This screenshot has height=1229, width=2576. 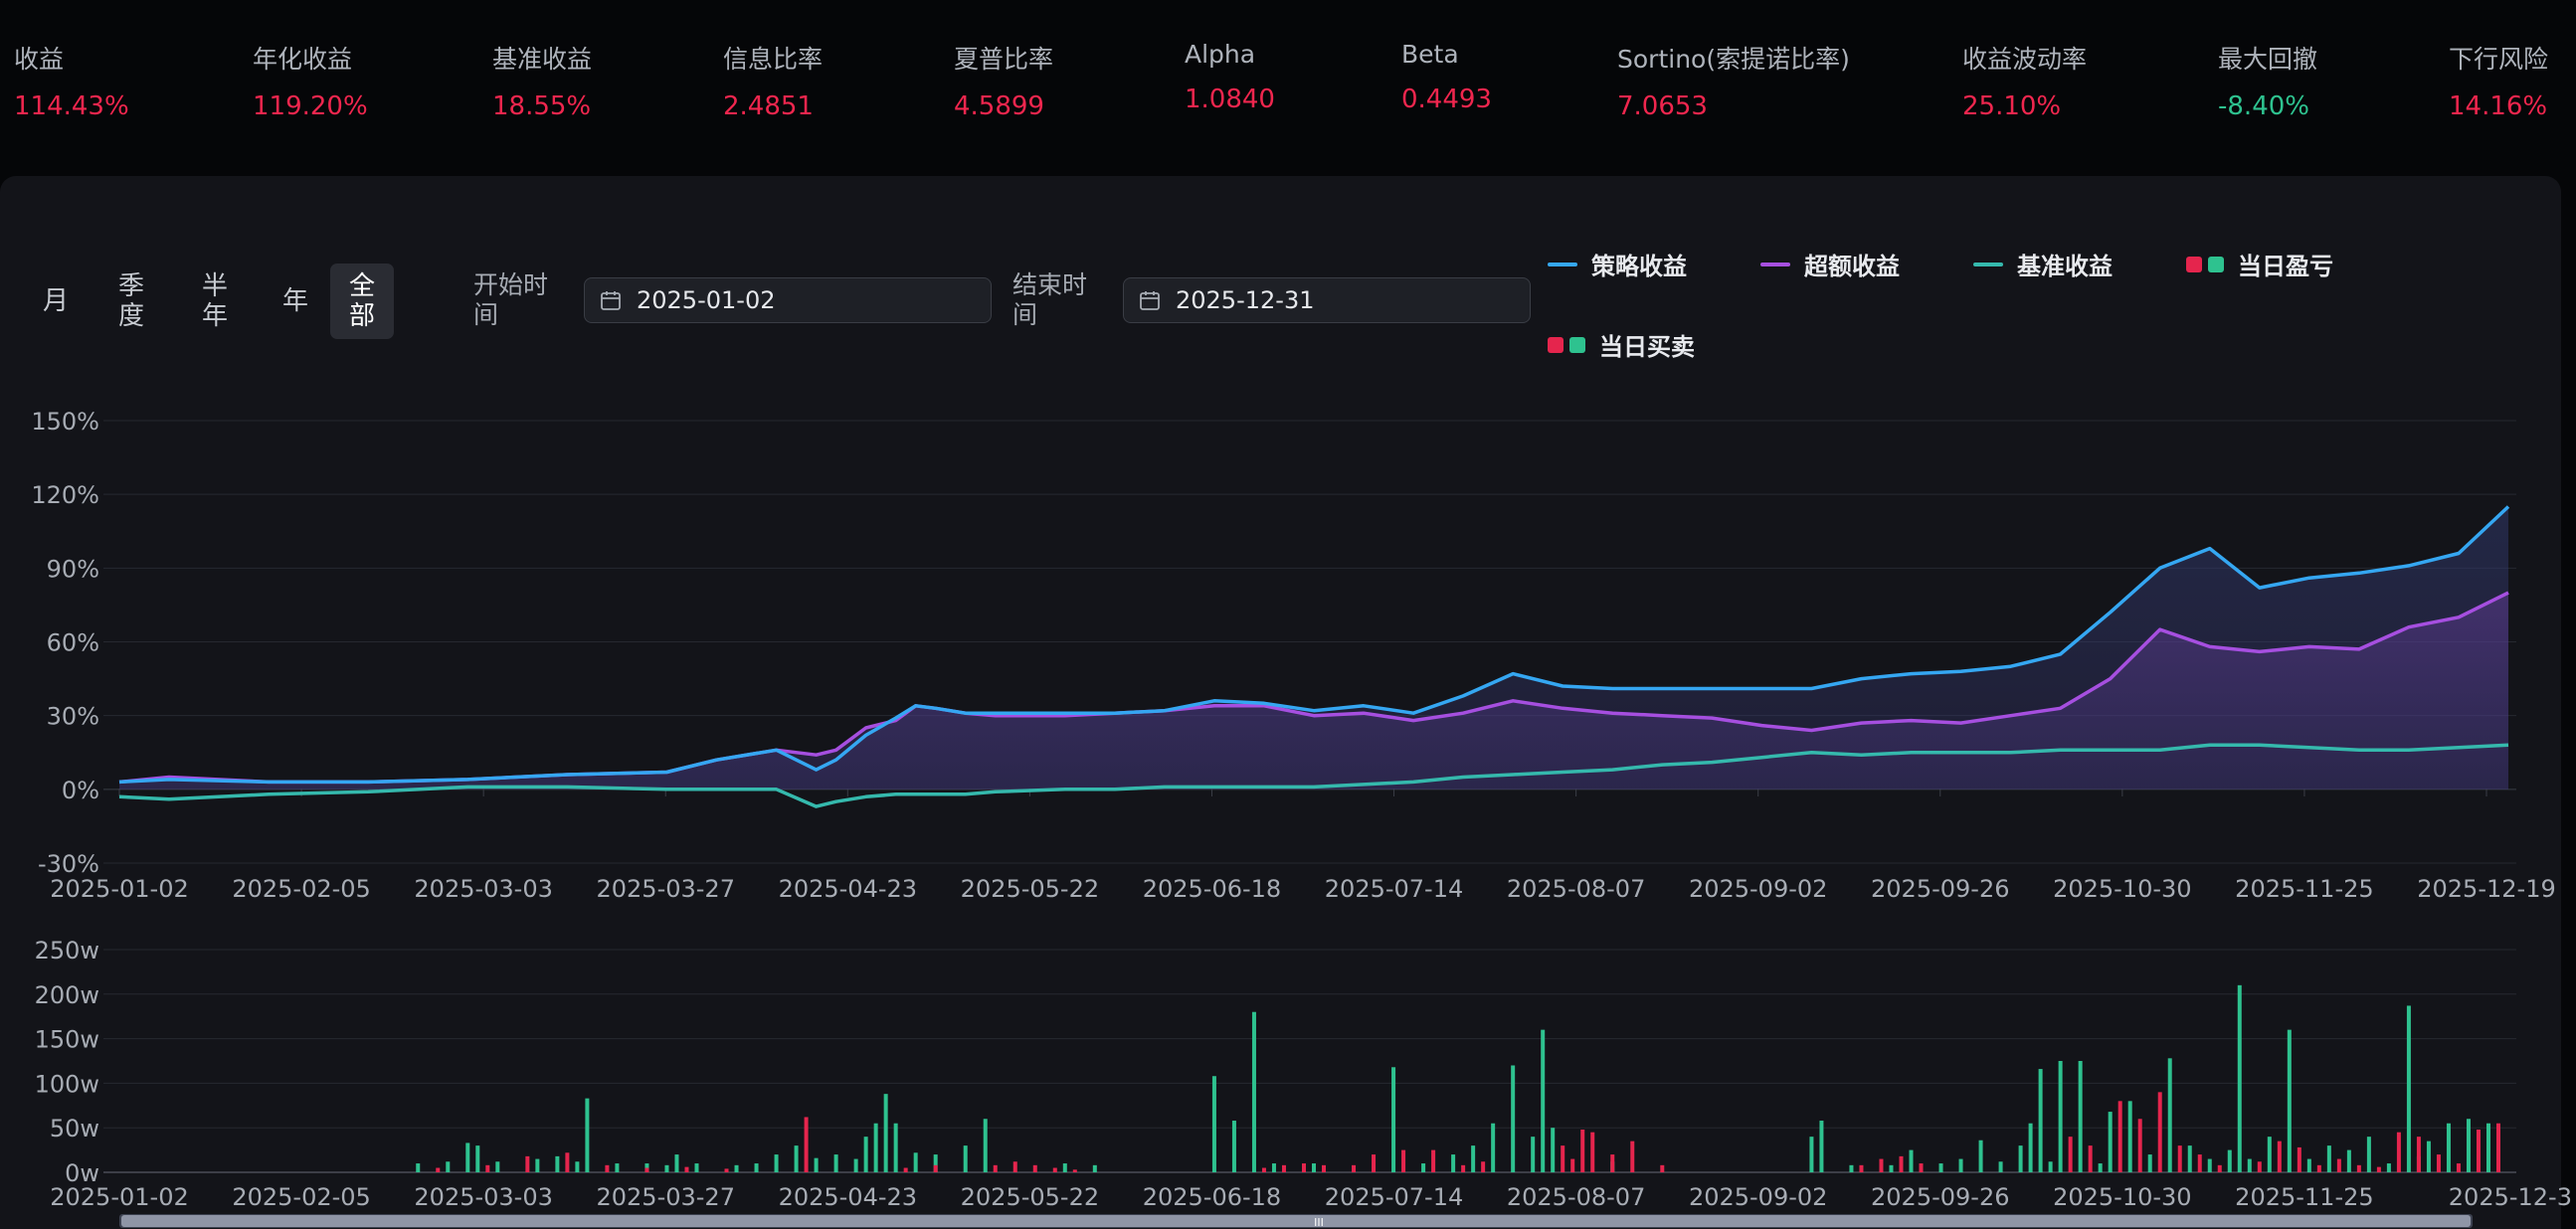 What do you see at coordinates (1394, 1197) in the screenshot?
I see `bar-x-tick-label: 2025-07-14` at bounding box center [1394, 1197].